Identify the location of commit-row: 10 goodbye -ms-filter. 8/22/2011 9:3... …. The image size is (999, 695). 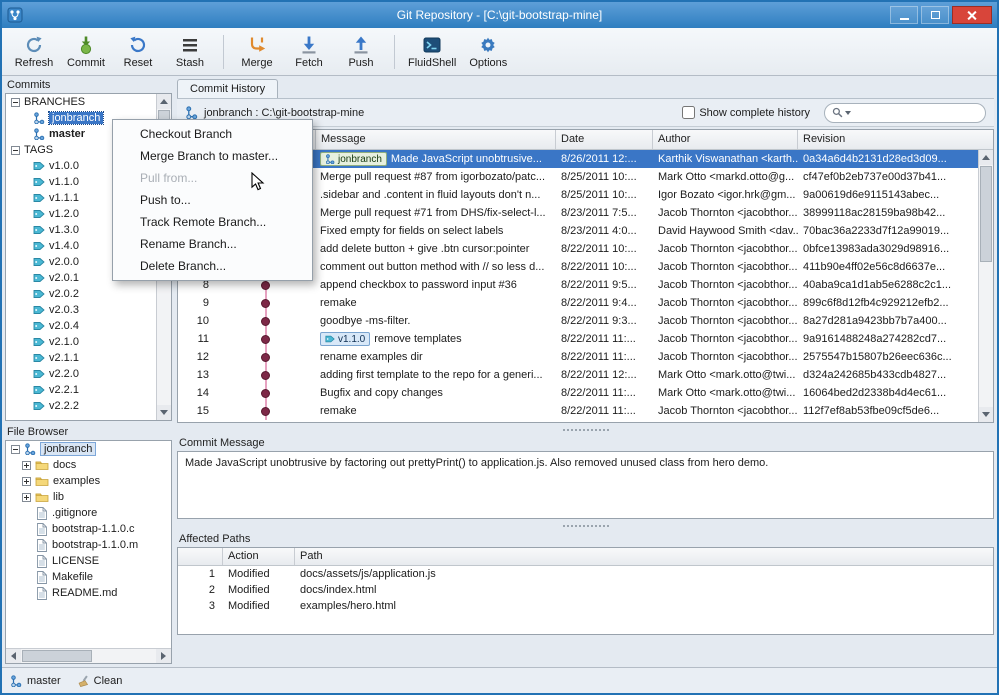
(578, 321).